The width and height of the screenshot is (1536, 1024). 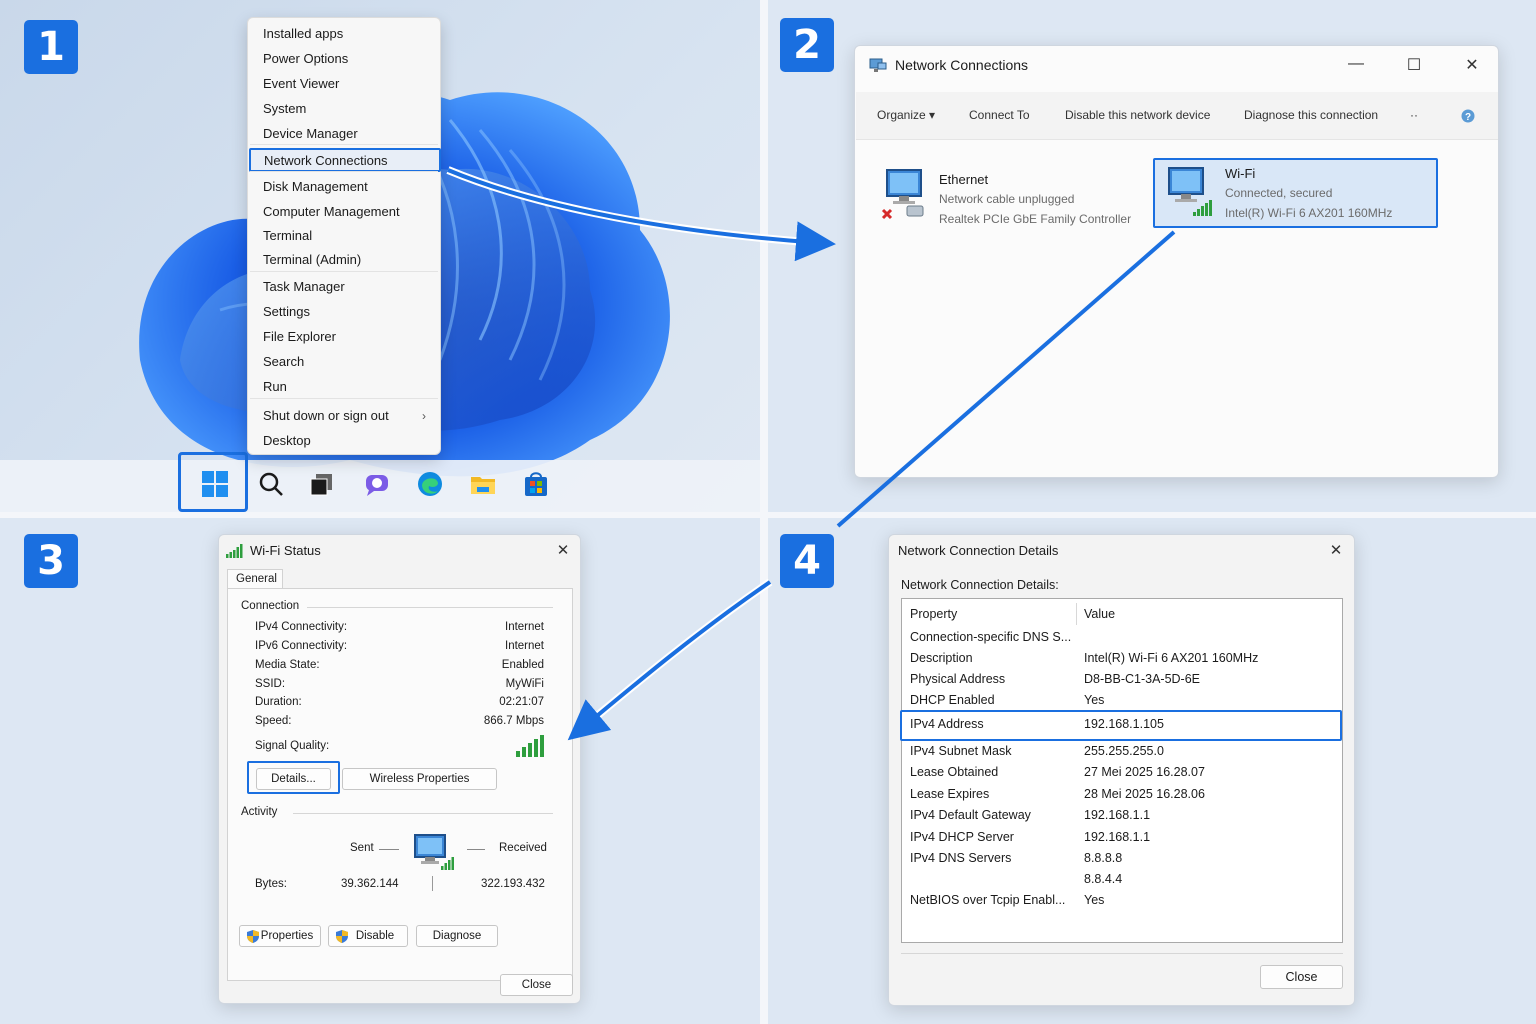 I want to click on more-options-button: ··, so click(x=1414, y=115).